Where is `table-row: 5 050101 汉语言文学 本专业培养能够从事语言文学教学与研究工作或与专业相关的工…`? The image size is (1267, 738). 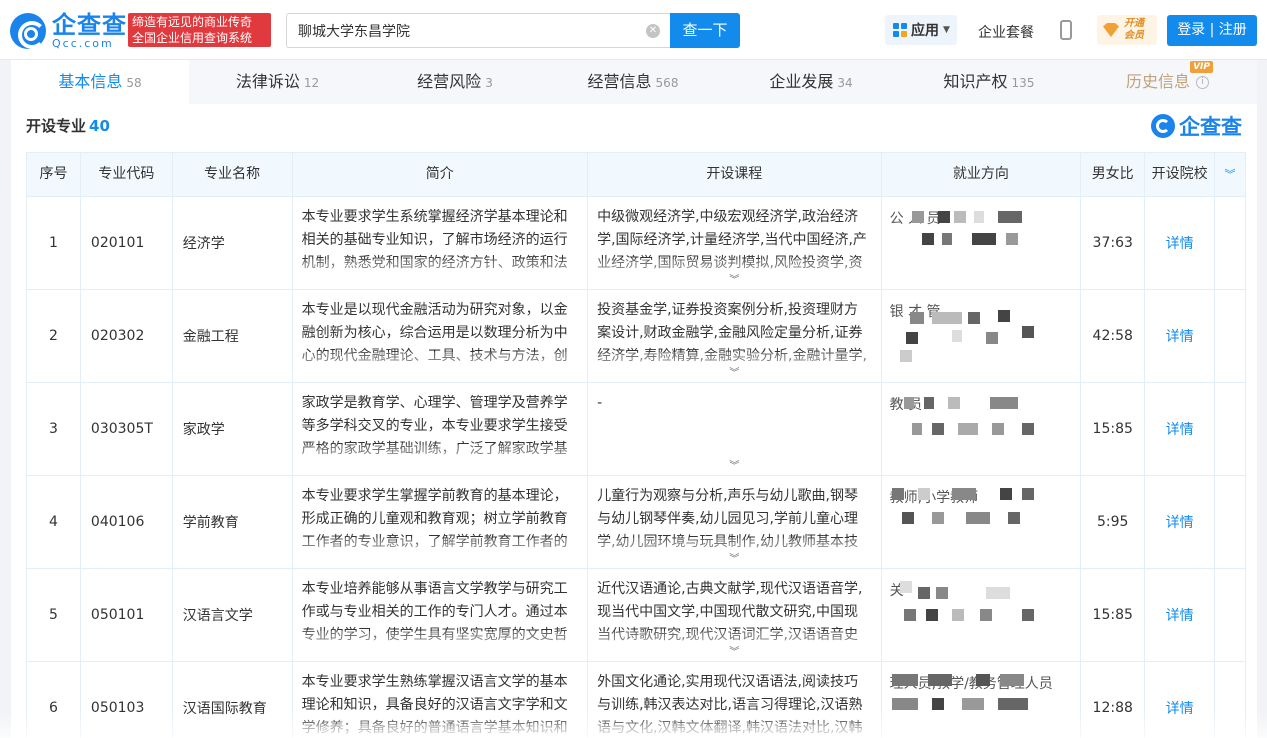 table-row: 5 050101 汉语言文学 本专业培养能够从事语言文学教学与研究工作或与专业相关的工… is located at coordinates (636, 615).